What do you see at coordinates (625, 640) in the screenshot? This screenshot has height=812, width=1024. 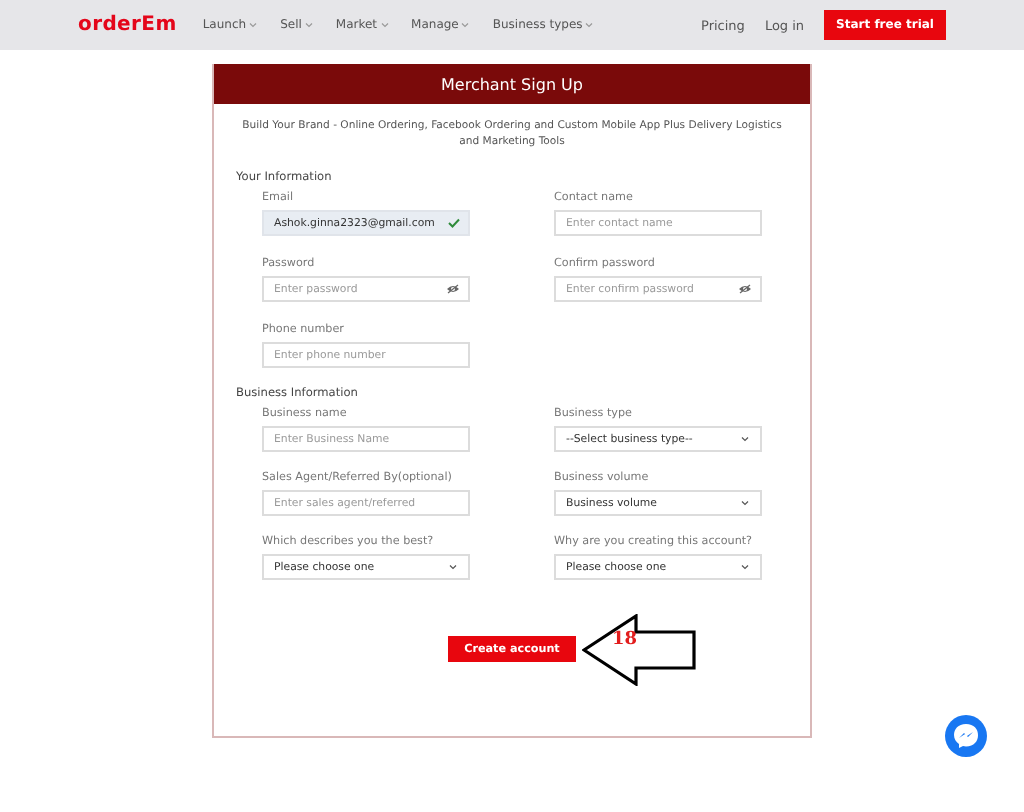 I see `annotation-number: 18` at bounding box center [625, 640].